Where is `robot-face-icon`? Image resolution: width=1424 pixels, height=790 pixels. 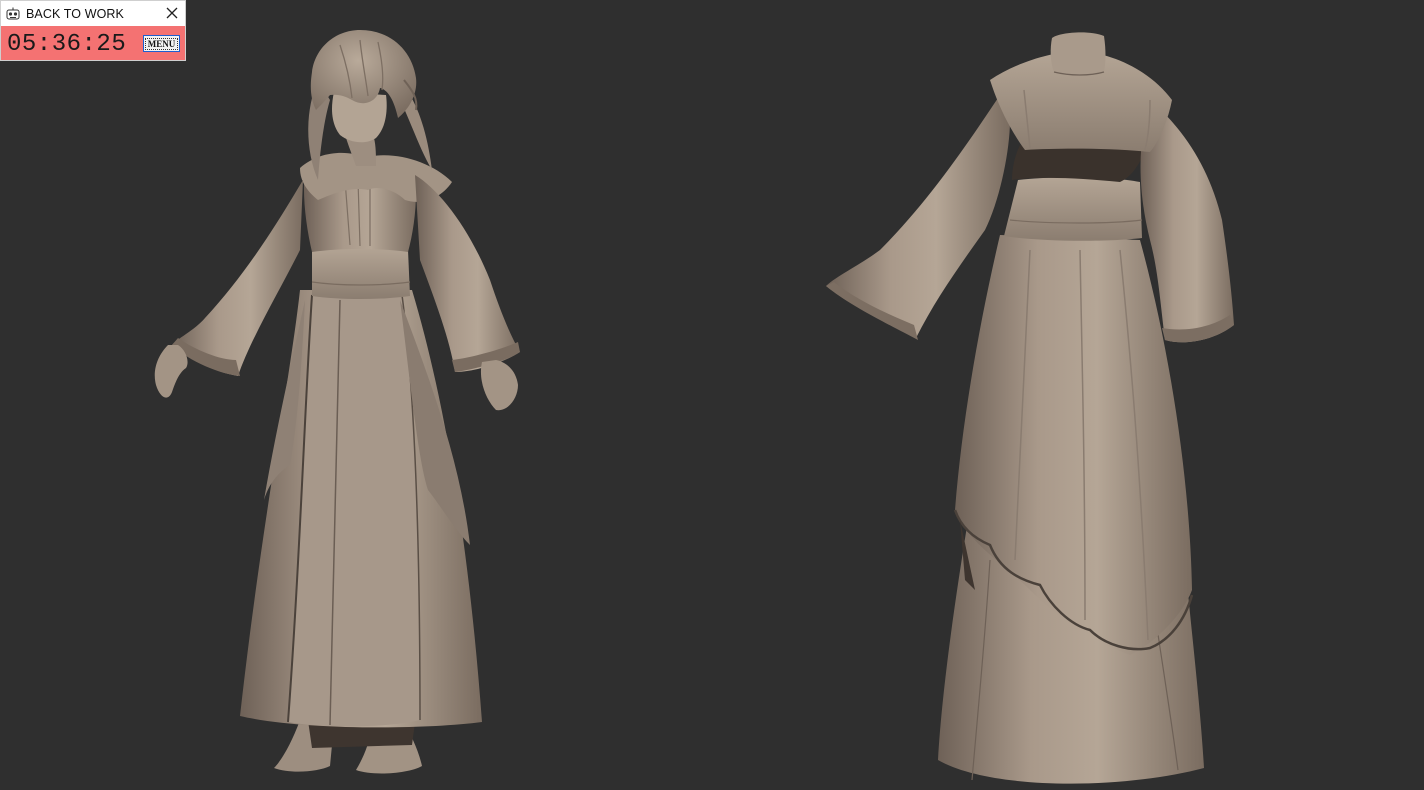 robot-face-icon is located at coordinates (13, 14).